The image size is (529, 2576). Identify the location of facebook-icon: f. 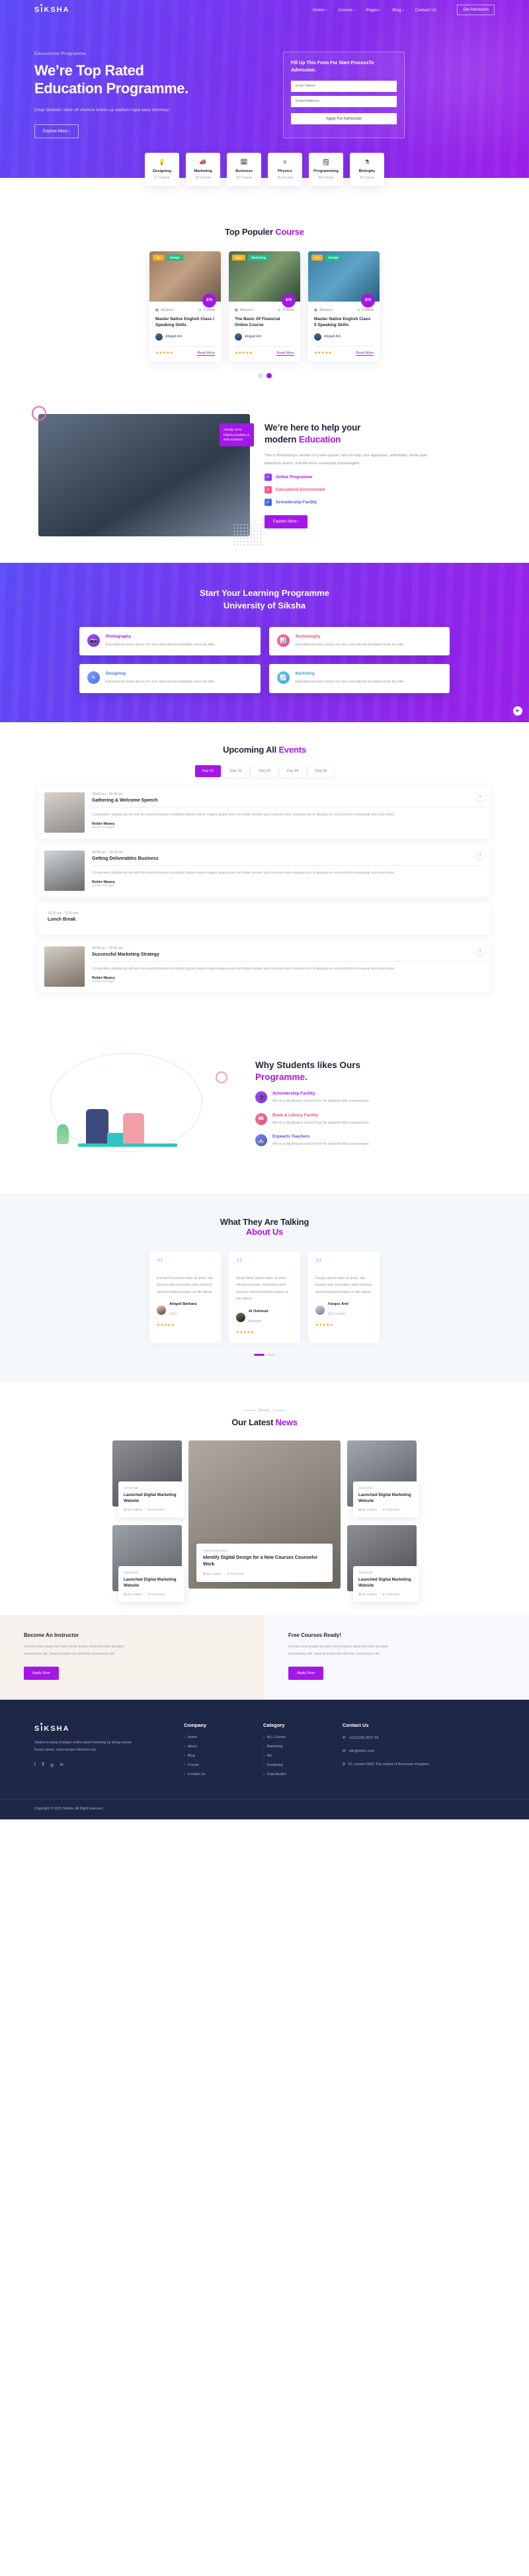
(35, 1765).